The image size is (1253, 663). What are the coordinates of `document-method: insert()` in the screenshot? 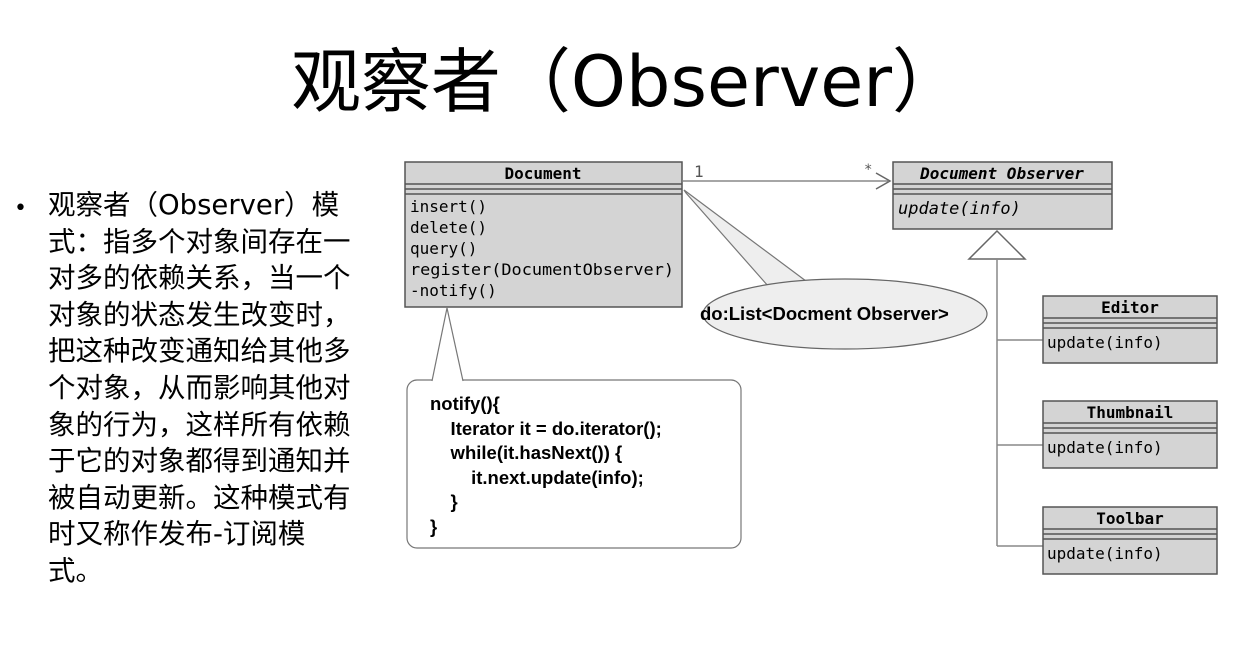 It's located at (448, 206).